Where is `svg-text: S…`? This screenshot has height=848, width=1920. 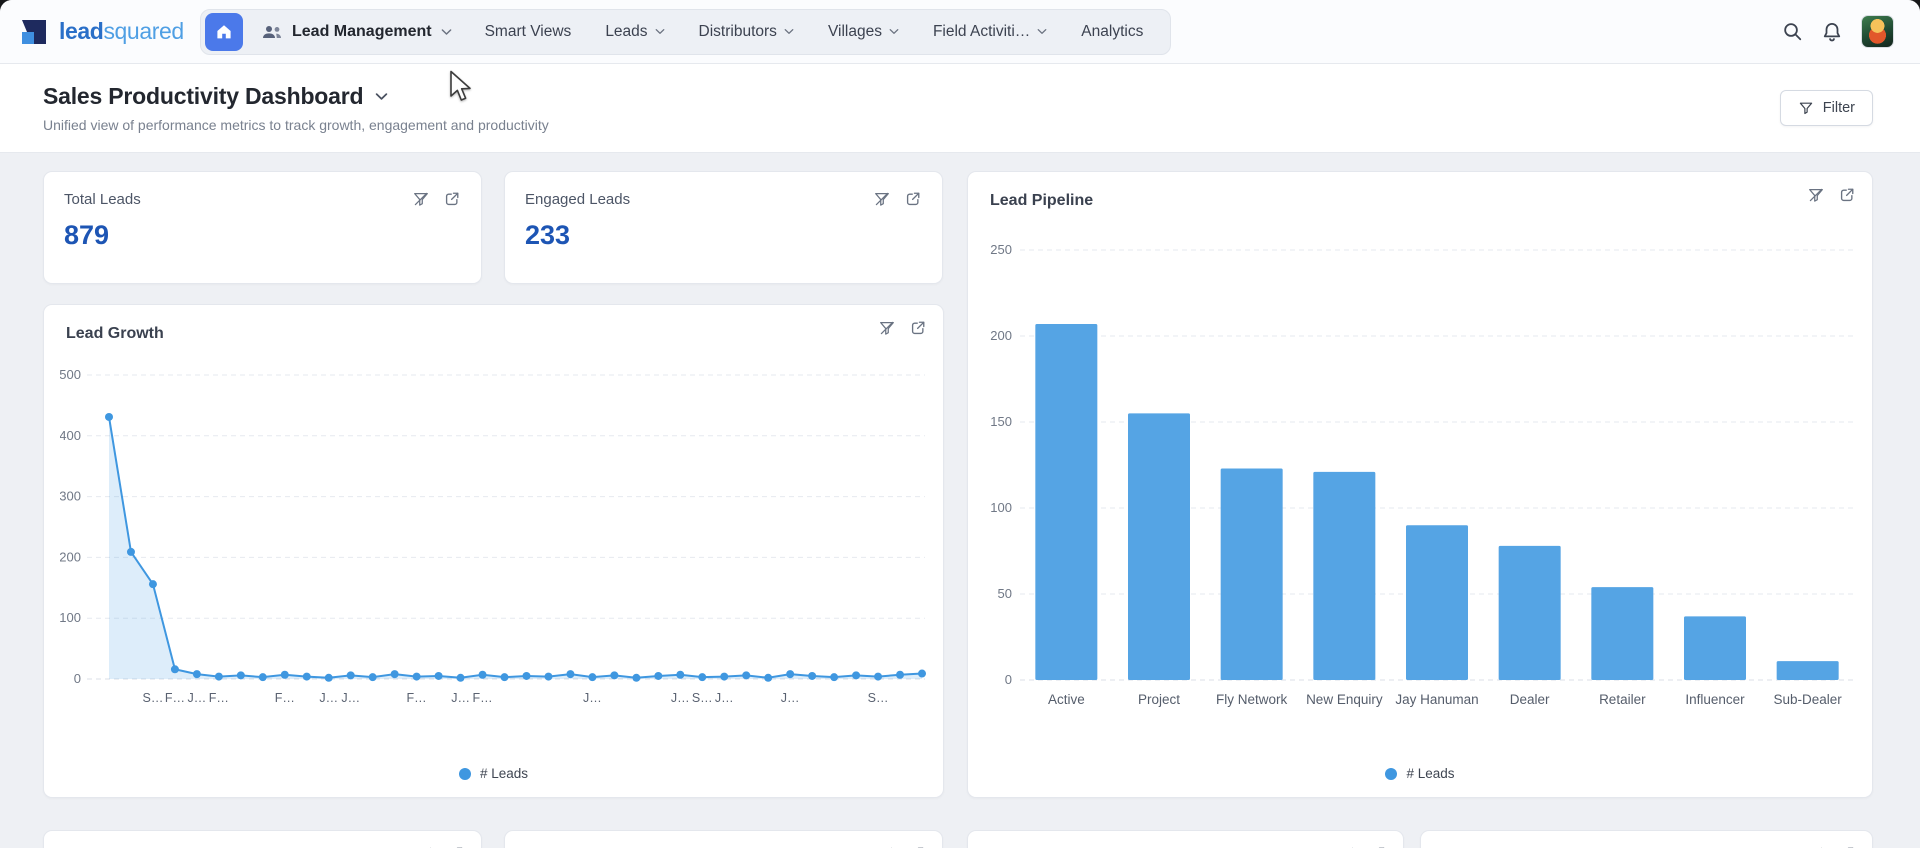 svg-text: S… is located at coordinates (702, 698).